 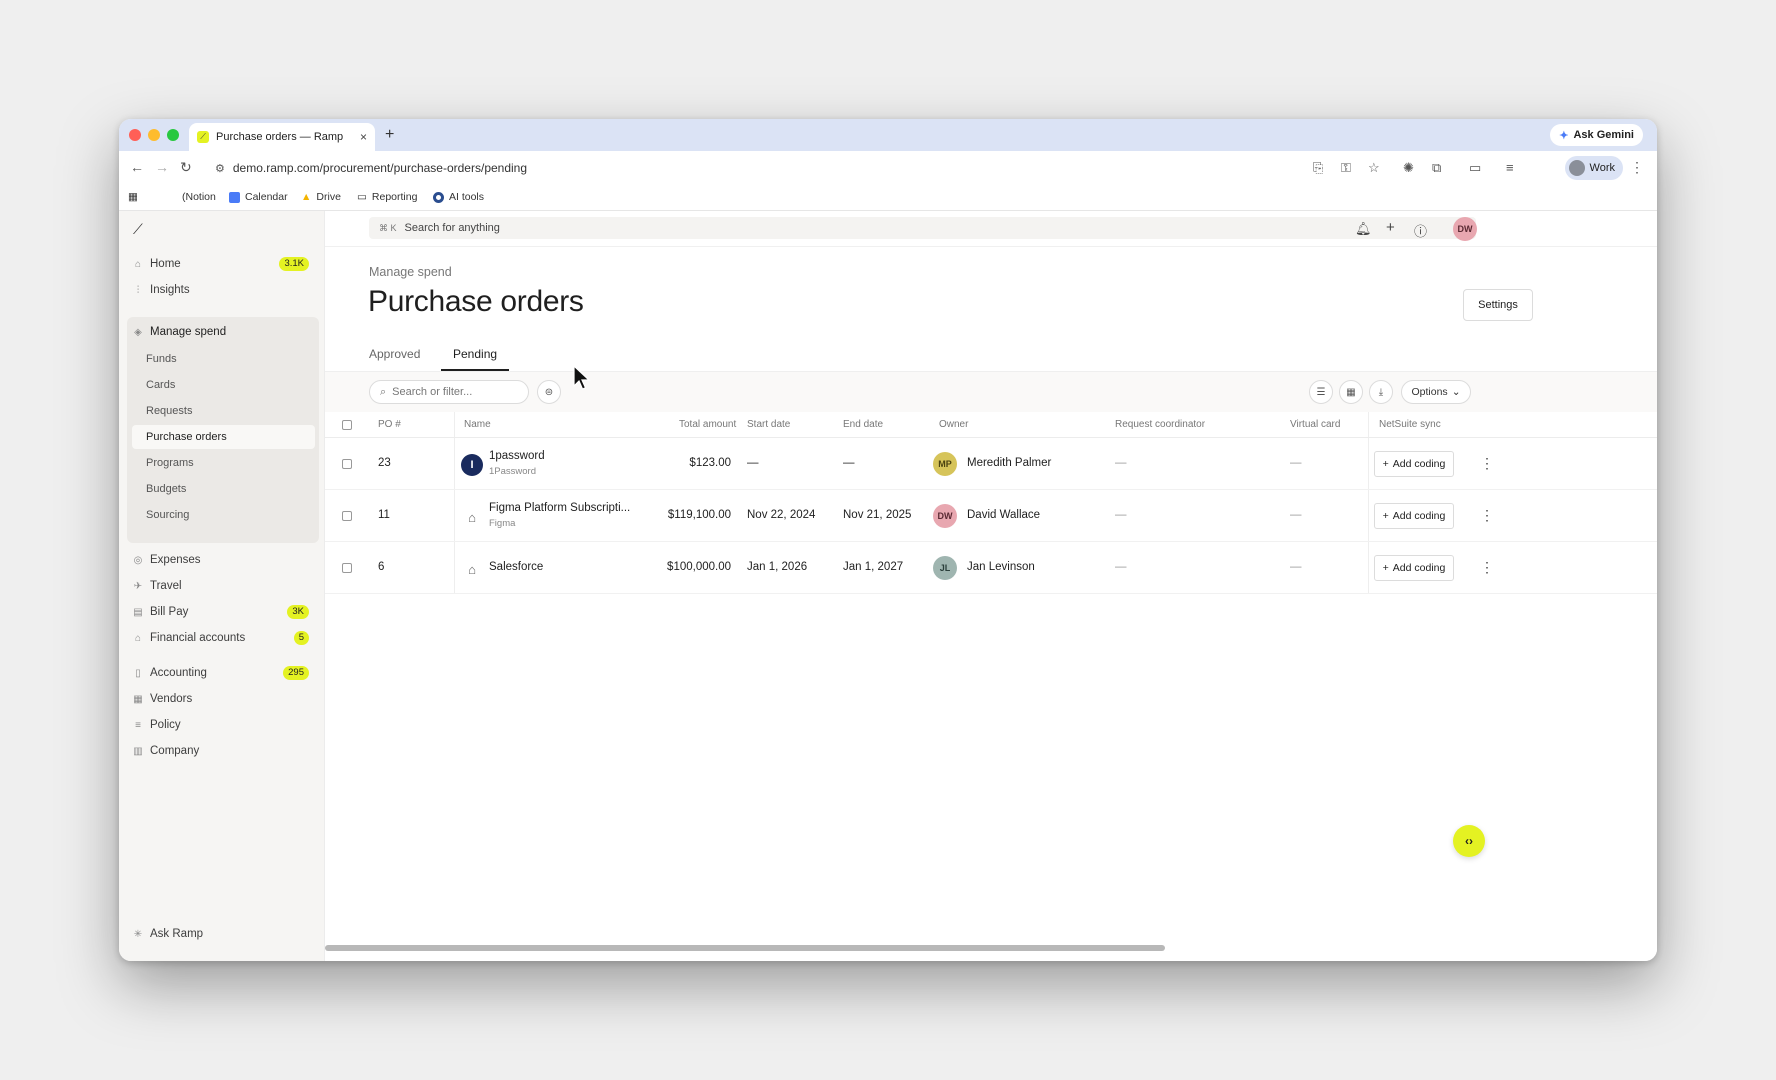 What do you see at coordinates (154, 135) in the screenshot?
I see `minimize-window-button` at bounding box center [154, 135].